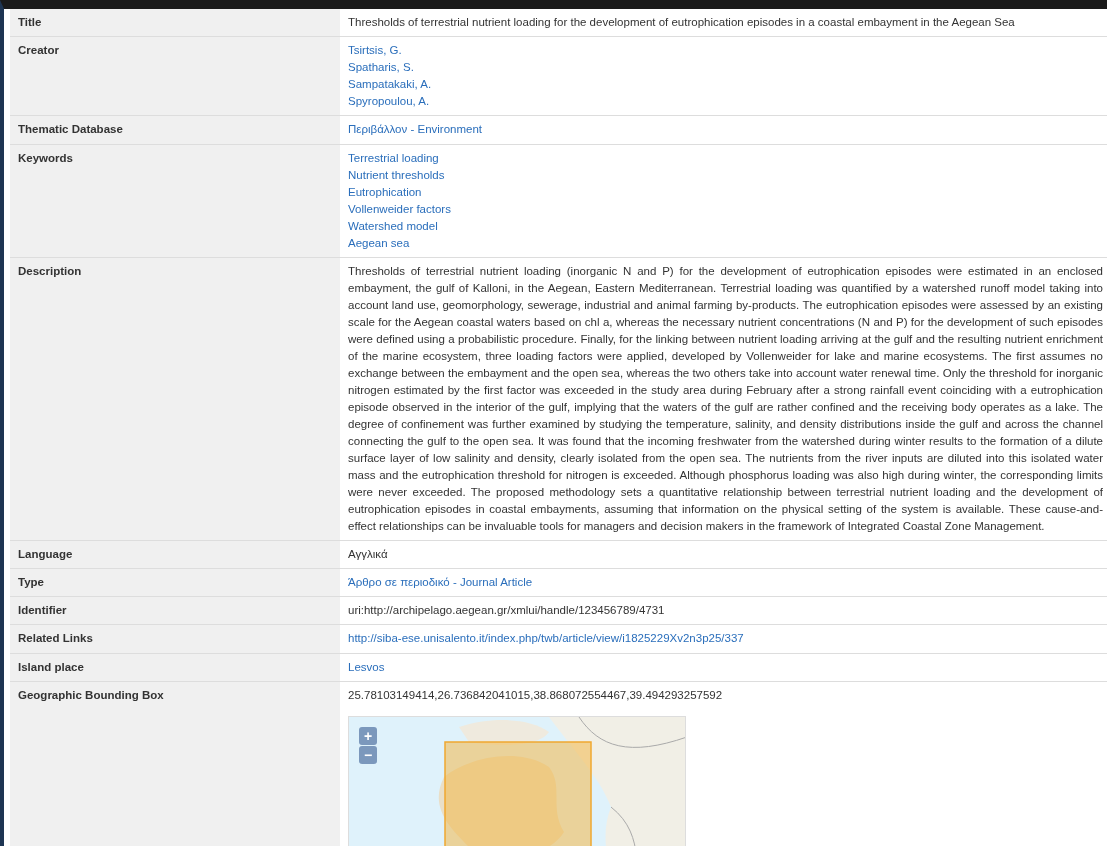  What do you see at coordinates (536, 695) in the screenshot?
I see `field-value: 25.78103149414,26.736842041015,38.868072554467,39.494293257592` at bounding box center [536, 695].